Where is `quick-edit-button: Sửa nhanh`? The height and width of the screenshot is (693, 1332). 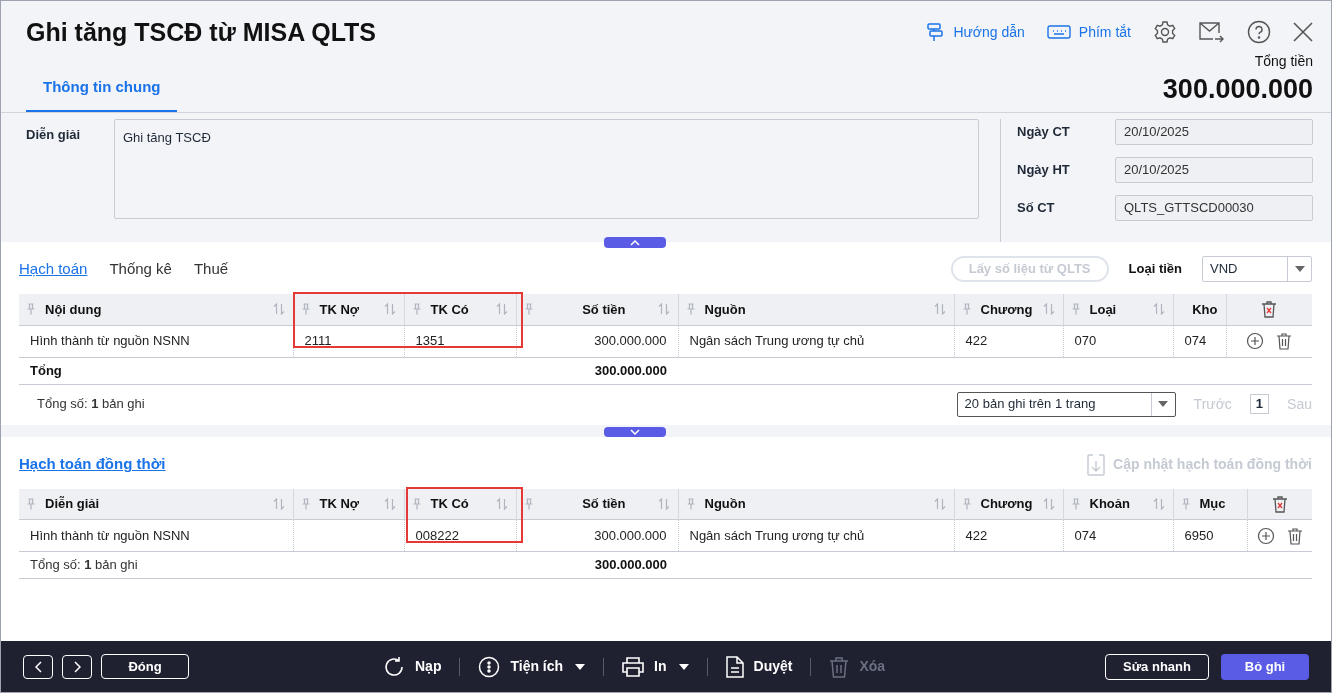
quick-edit-button: Sửa nhanh is located at coordinates (1157, 666).